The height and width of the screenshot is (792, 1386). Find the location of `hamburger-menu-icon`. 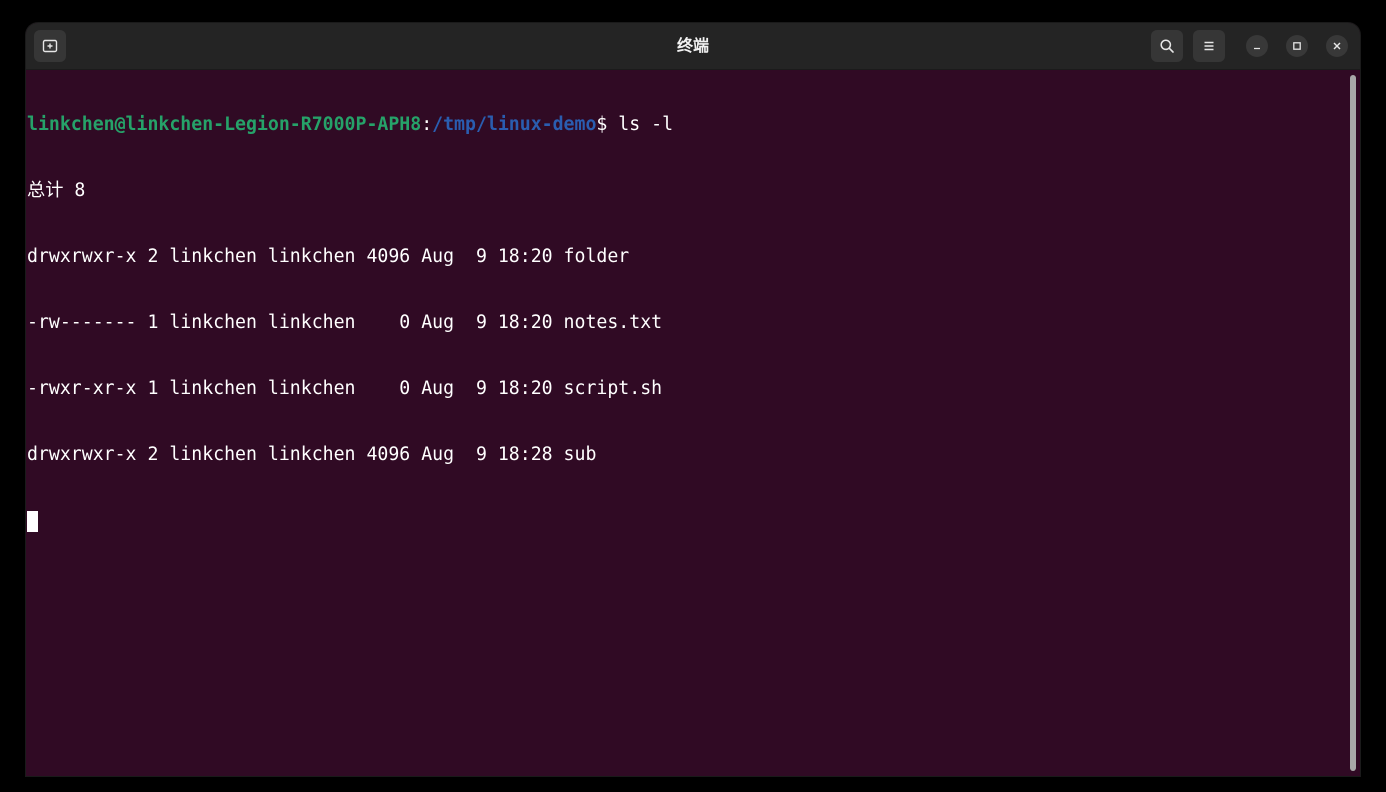

hamburger-menu-icon is located at coordinates (1209, 46).